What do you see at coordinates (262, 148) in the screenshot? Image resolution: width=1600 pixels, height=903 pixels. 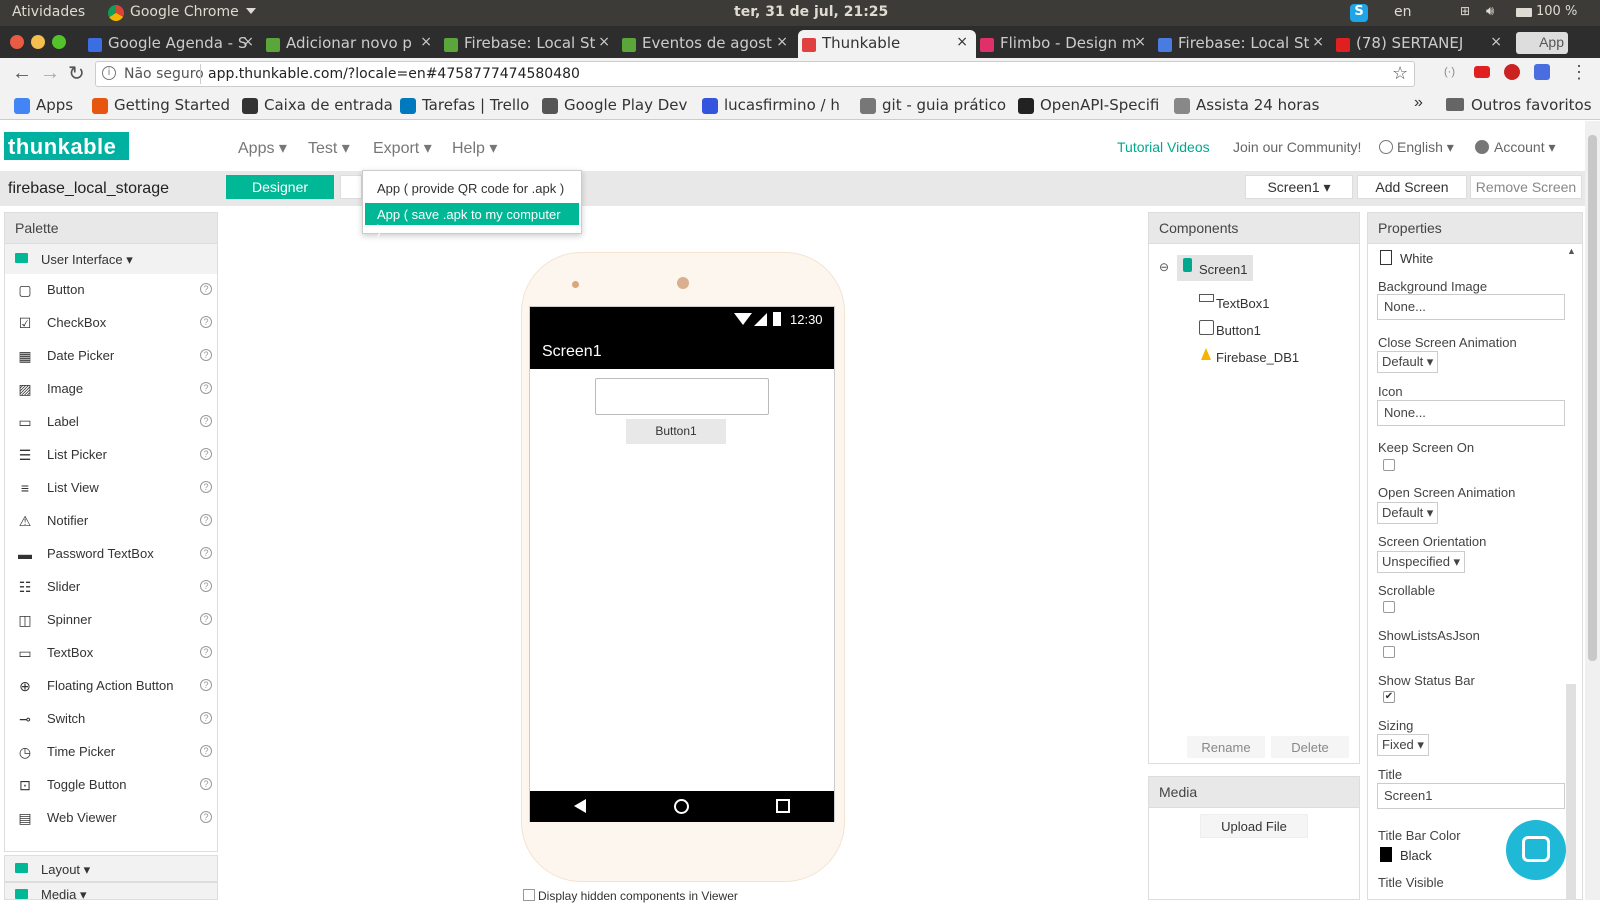 I see `menu-apps: Apps ▾` at bounding box center [262, 148].